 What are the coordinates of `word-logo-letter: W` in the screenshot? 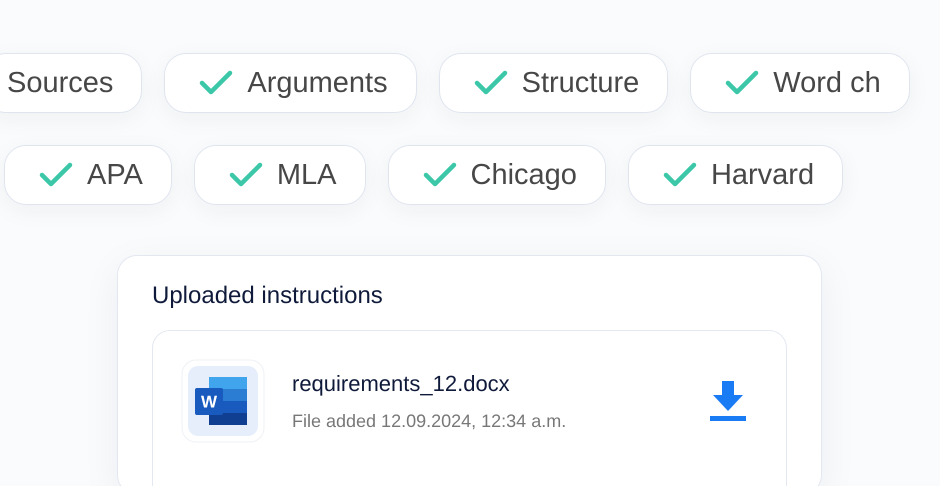 It's located at (209, 402).